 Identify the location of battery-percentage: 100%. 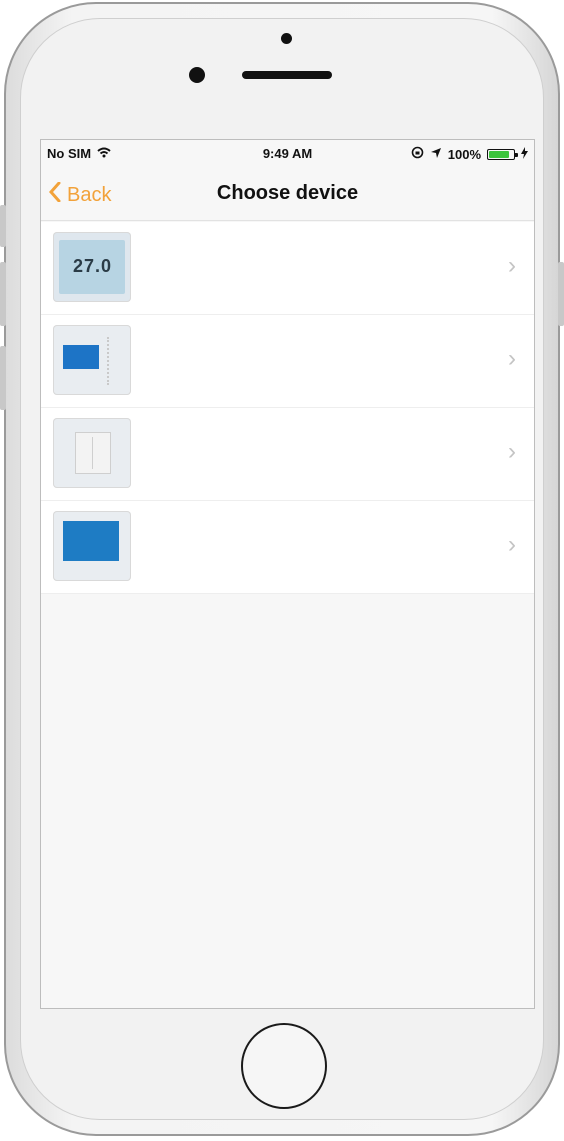
(464, 154).